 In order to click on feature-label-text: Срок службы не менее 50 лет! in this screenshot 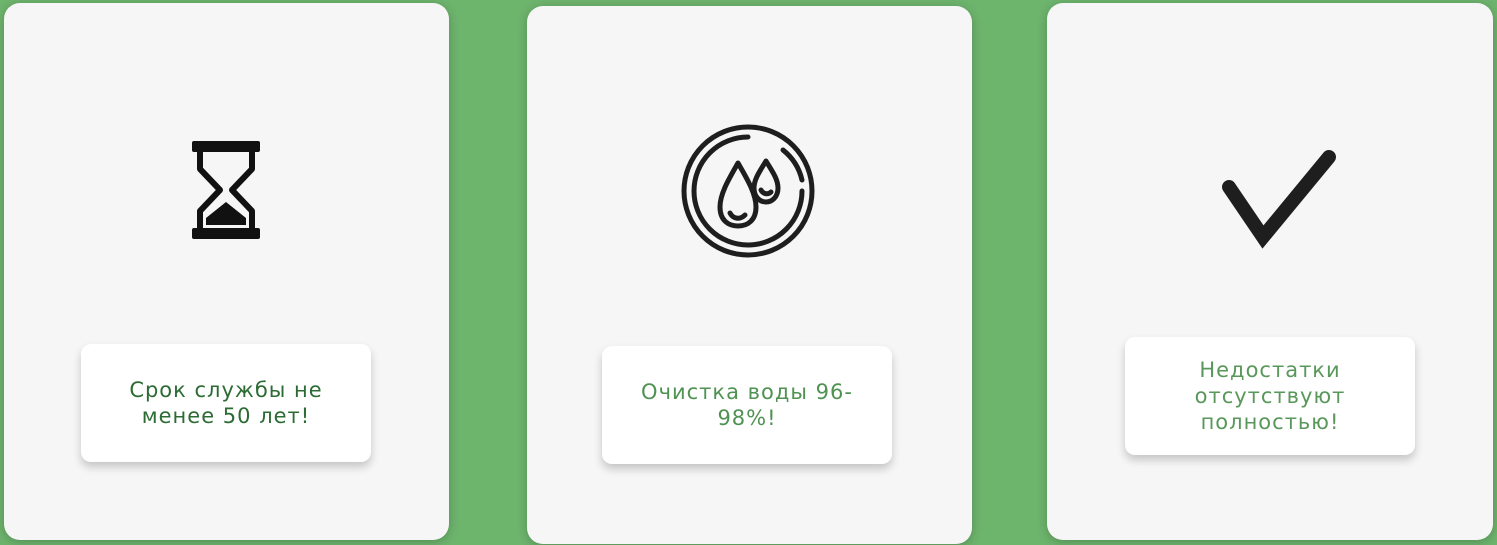, I will do `click(226, 403)`.